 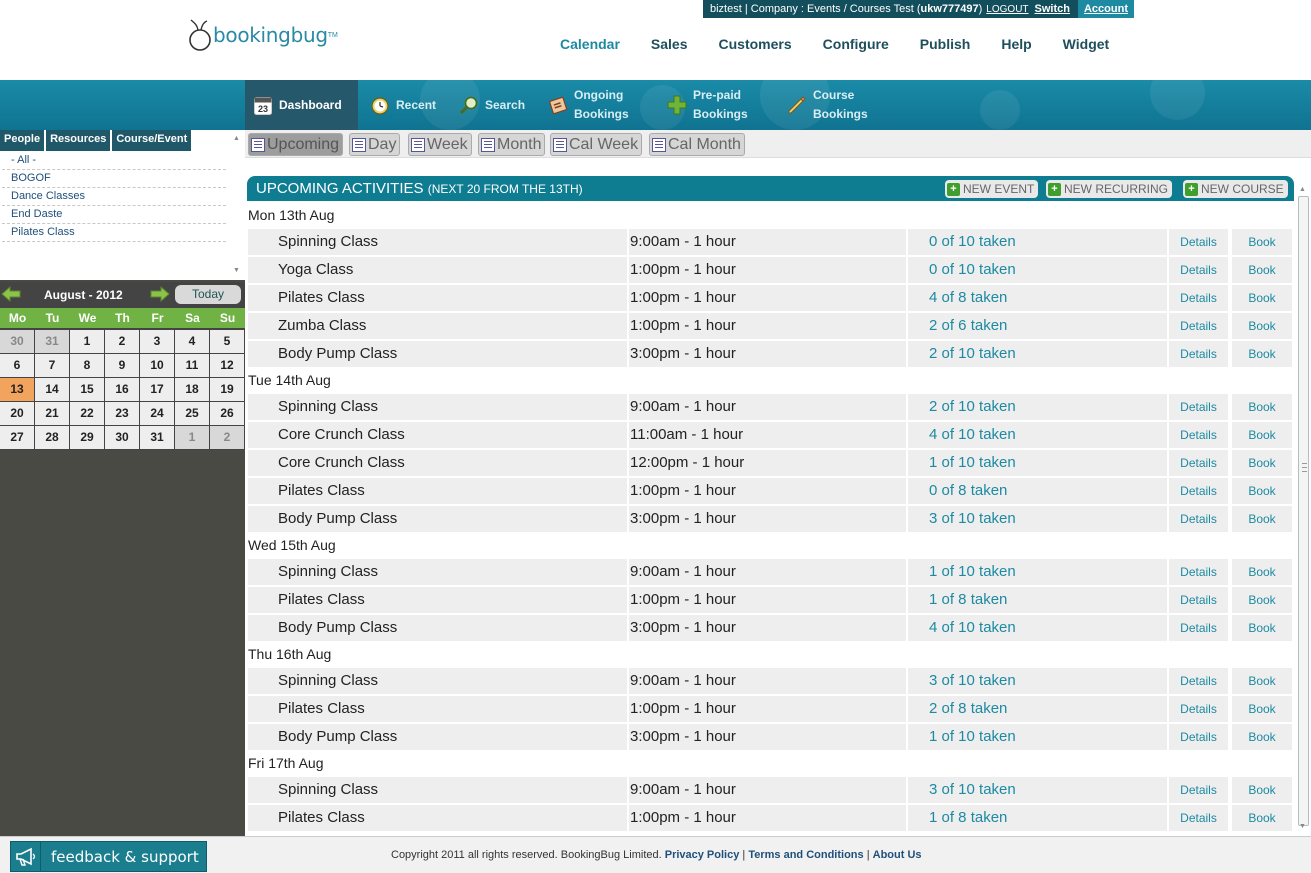 What do you see at coordinates (296, 144) in the screenshot?
I see `view-upcoming-button: Upcoming` at bounding box center [296, 144].